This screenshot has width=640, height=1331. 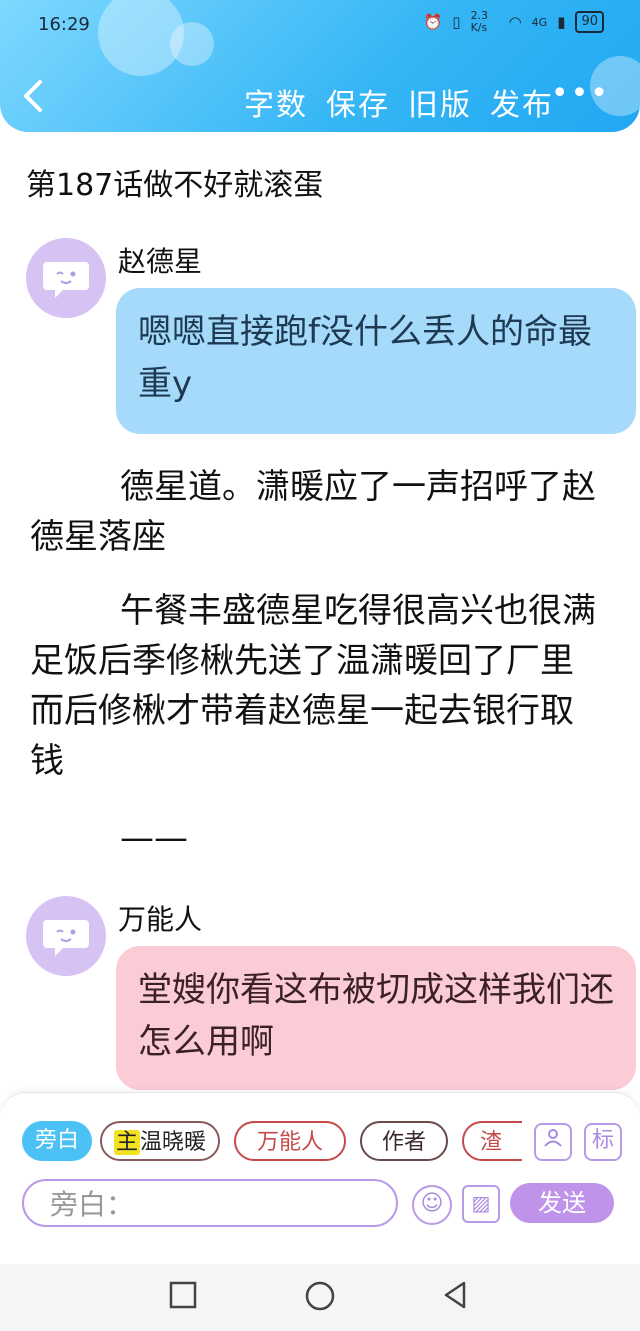 I want to click on role-chip-main: 主温晓暖, so click(x=160, y=1141).